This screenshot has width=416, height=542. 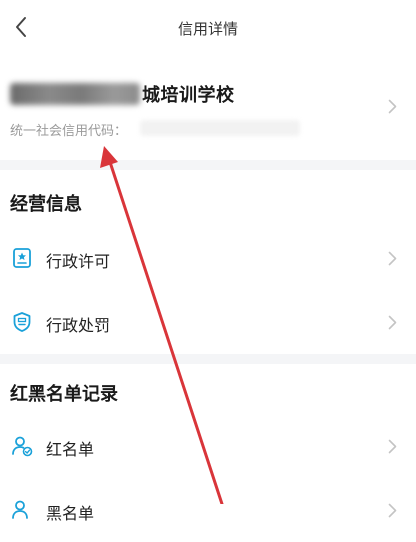 What do you see at coordinates (220, 128) in the screenshot?
I see `redacted-credit-code` at bounding box center [220, 128].